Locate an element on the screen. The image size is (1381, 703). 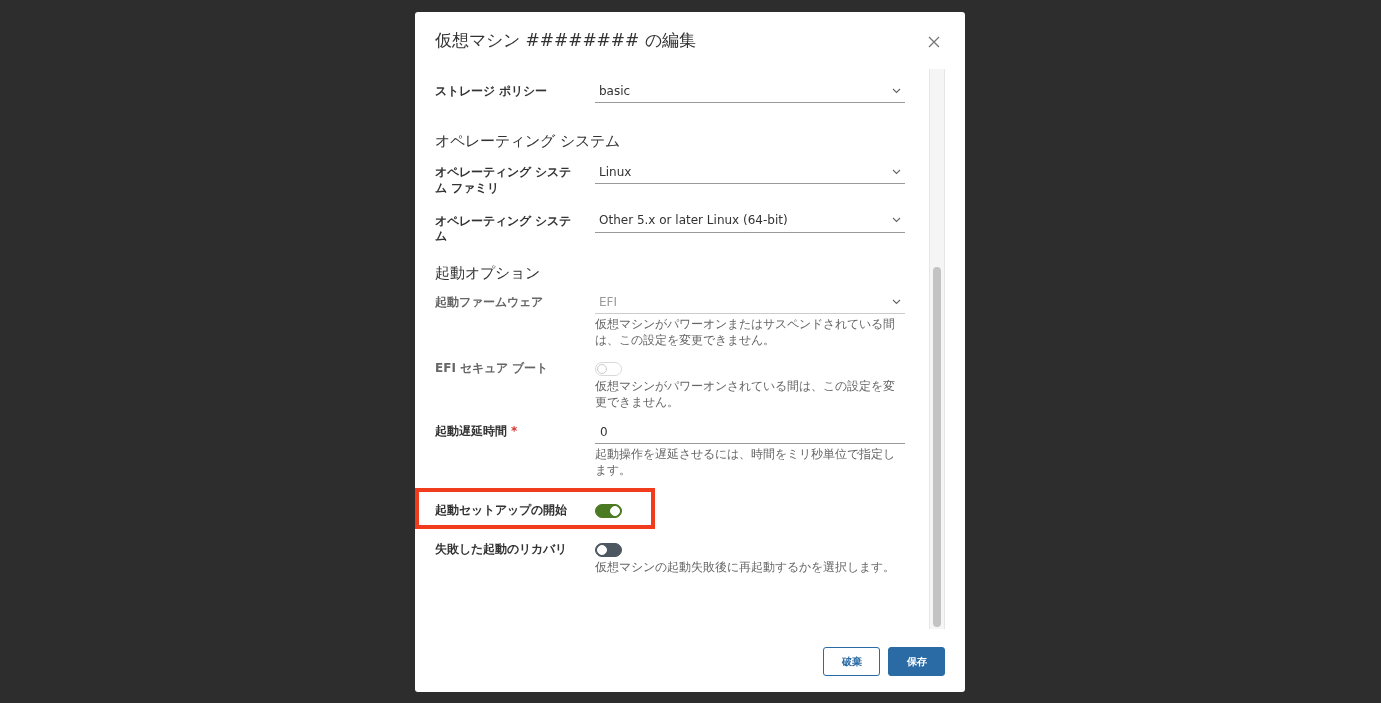
field-label: EFI セキュア ブート is located at coordinates (492, 369).